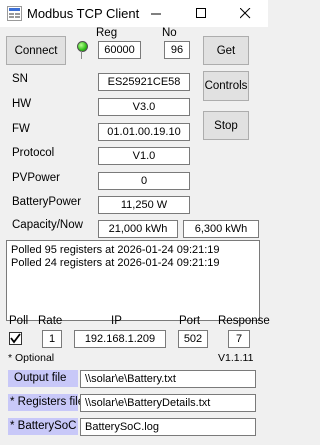 This screenshot has width=320, height=445. Describe the element at coordinates (47, 225) in the screenshot. I see `capacity-label: Capacity/Now` at that location.